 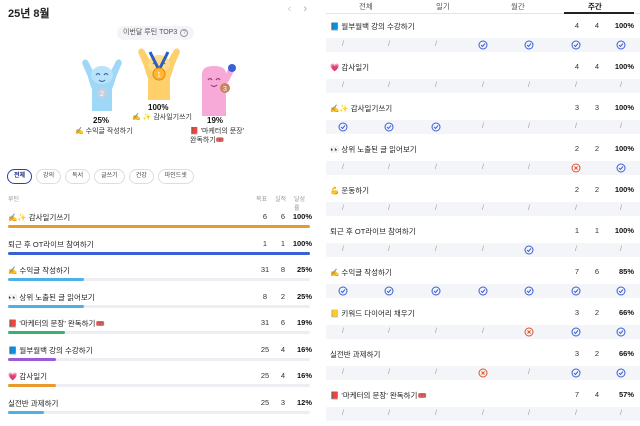 What do you see at coordinates (595, 6) in the screenshot?
I see `tab-view-weekly: 주간` at bounding box center [595, 6].